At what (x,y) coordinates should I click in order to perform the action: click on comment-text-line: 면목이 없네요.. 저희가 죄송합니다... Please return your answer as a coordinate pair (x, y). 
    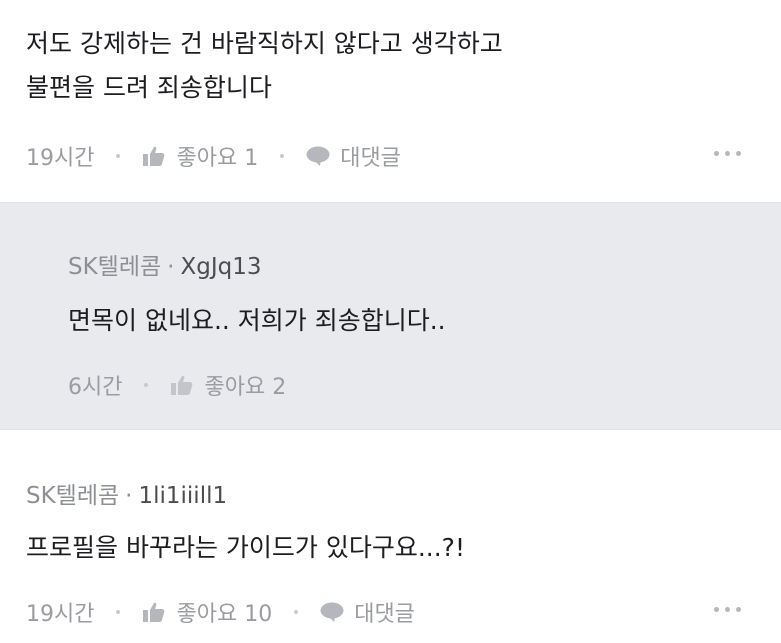
    Looking at the image, I should click on (257, 320).